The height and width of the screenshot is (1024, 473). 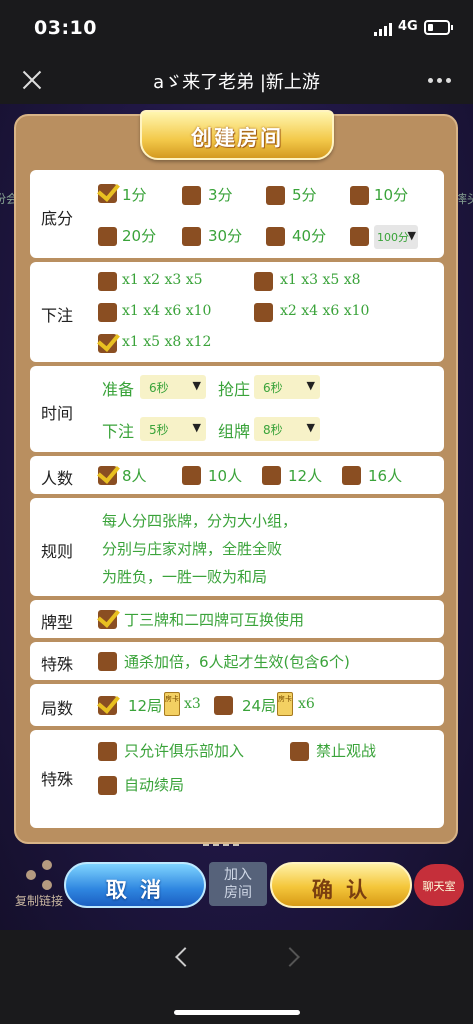 I want to click on title-bar: aゞ来了老弟 |新上游, so click(x=236, y=80).